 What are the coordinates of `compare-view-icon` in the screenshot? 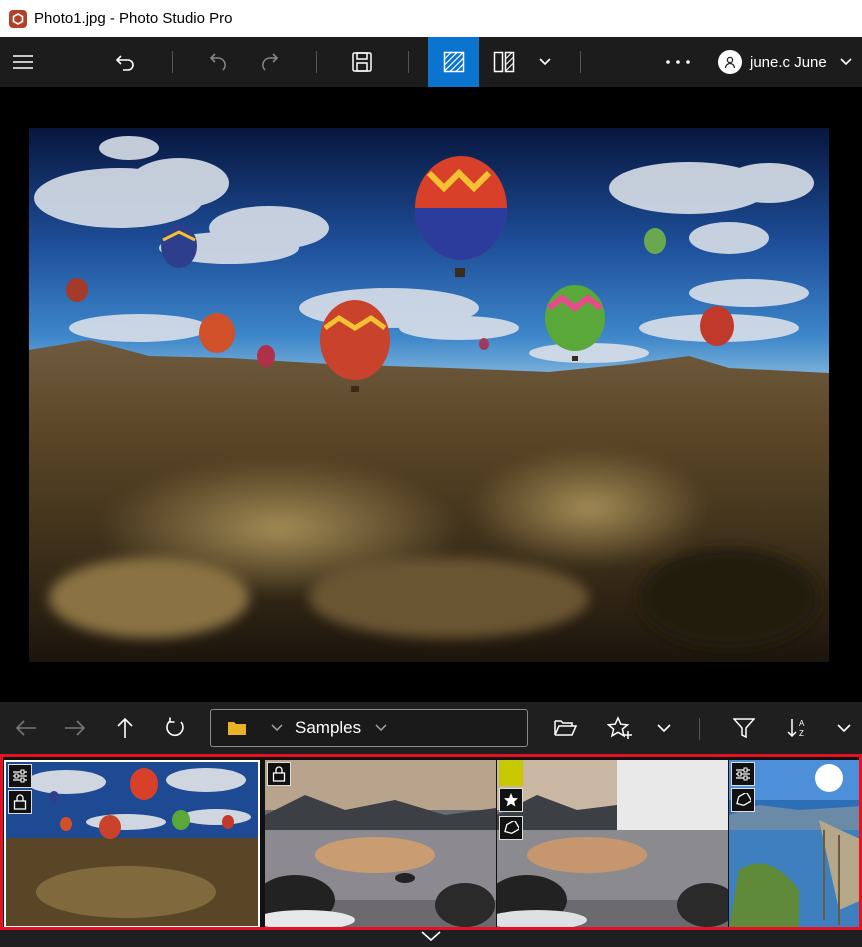 It's located at (504, 62).